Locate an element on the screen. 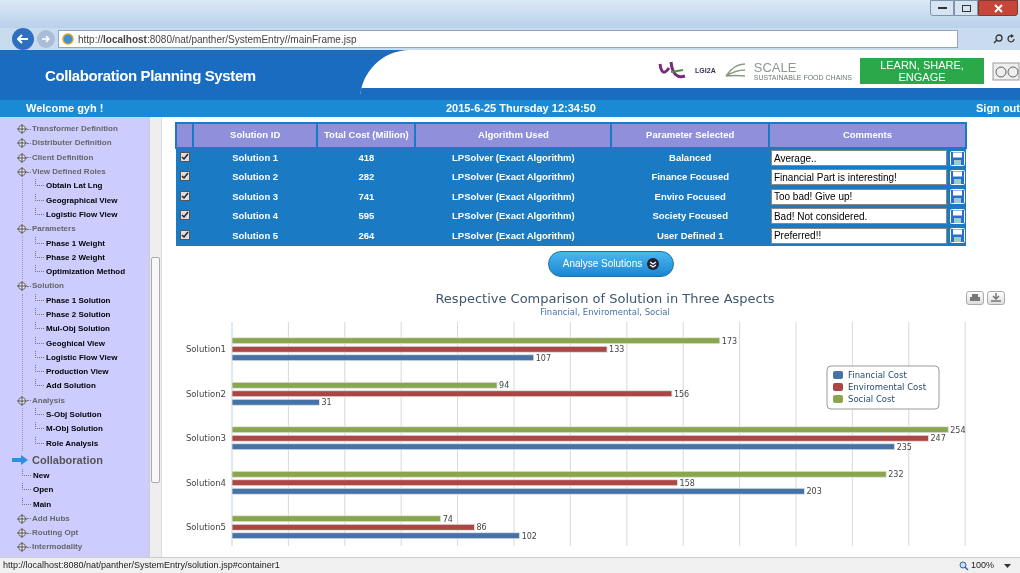 The height and width of the screenshot is (573, 1020). refresh-icon is located at coordinates (1011, 39).